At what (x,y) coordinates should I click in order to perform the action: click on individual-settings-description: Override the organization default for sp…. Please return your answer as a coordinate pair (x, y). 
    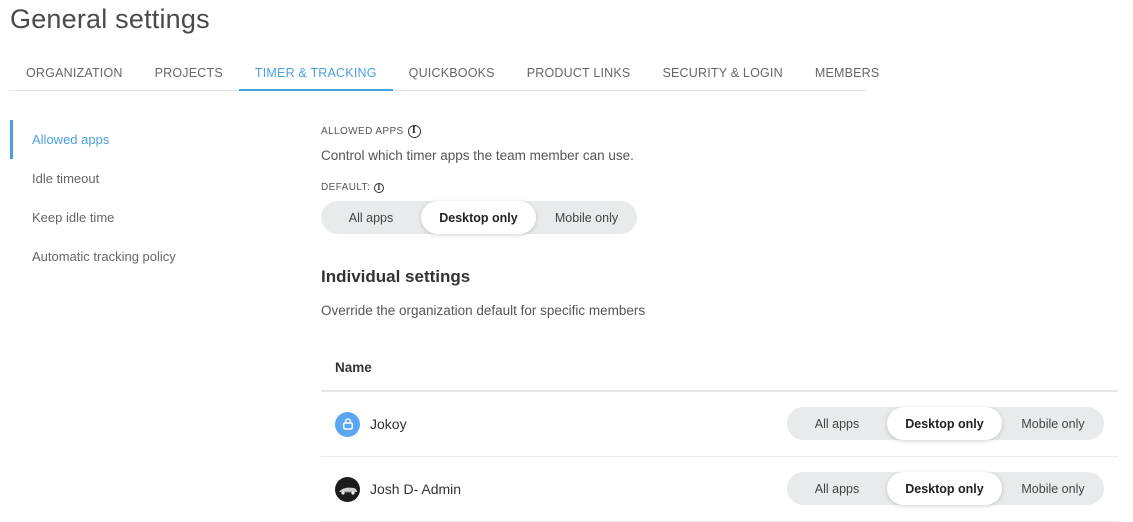
    Looking at the image, I should click on (483, 310).